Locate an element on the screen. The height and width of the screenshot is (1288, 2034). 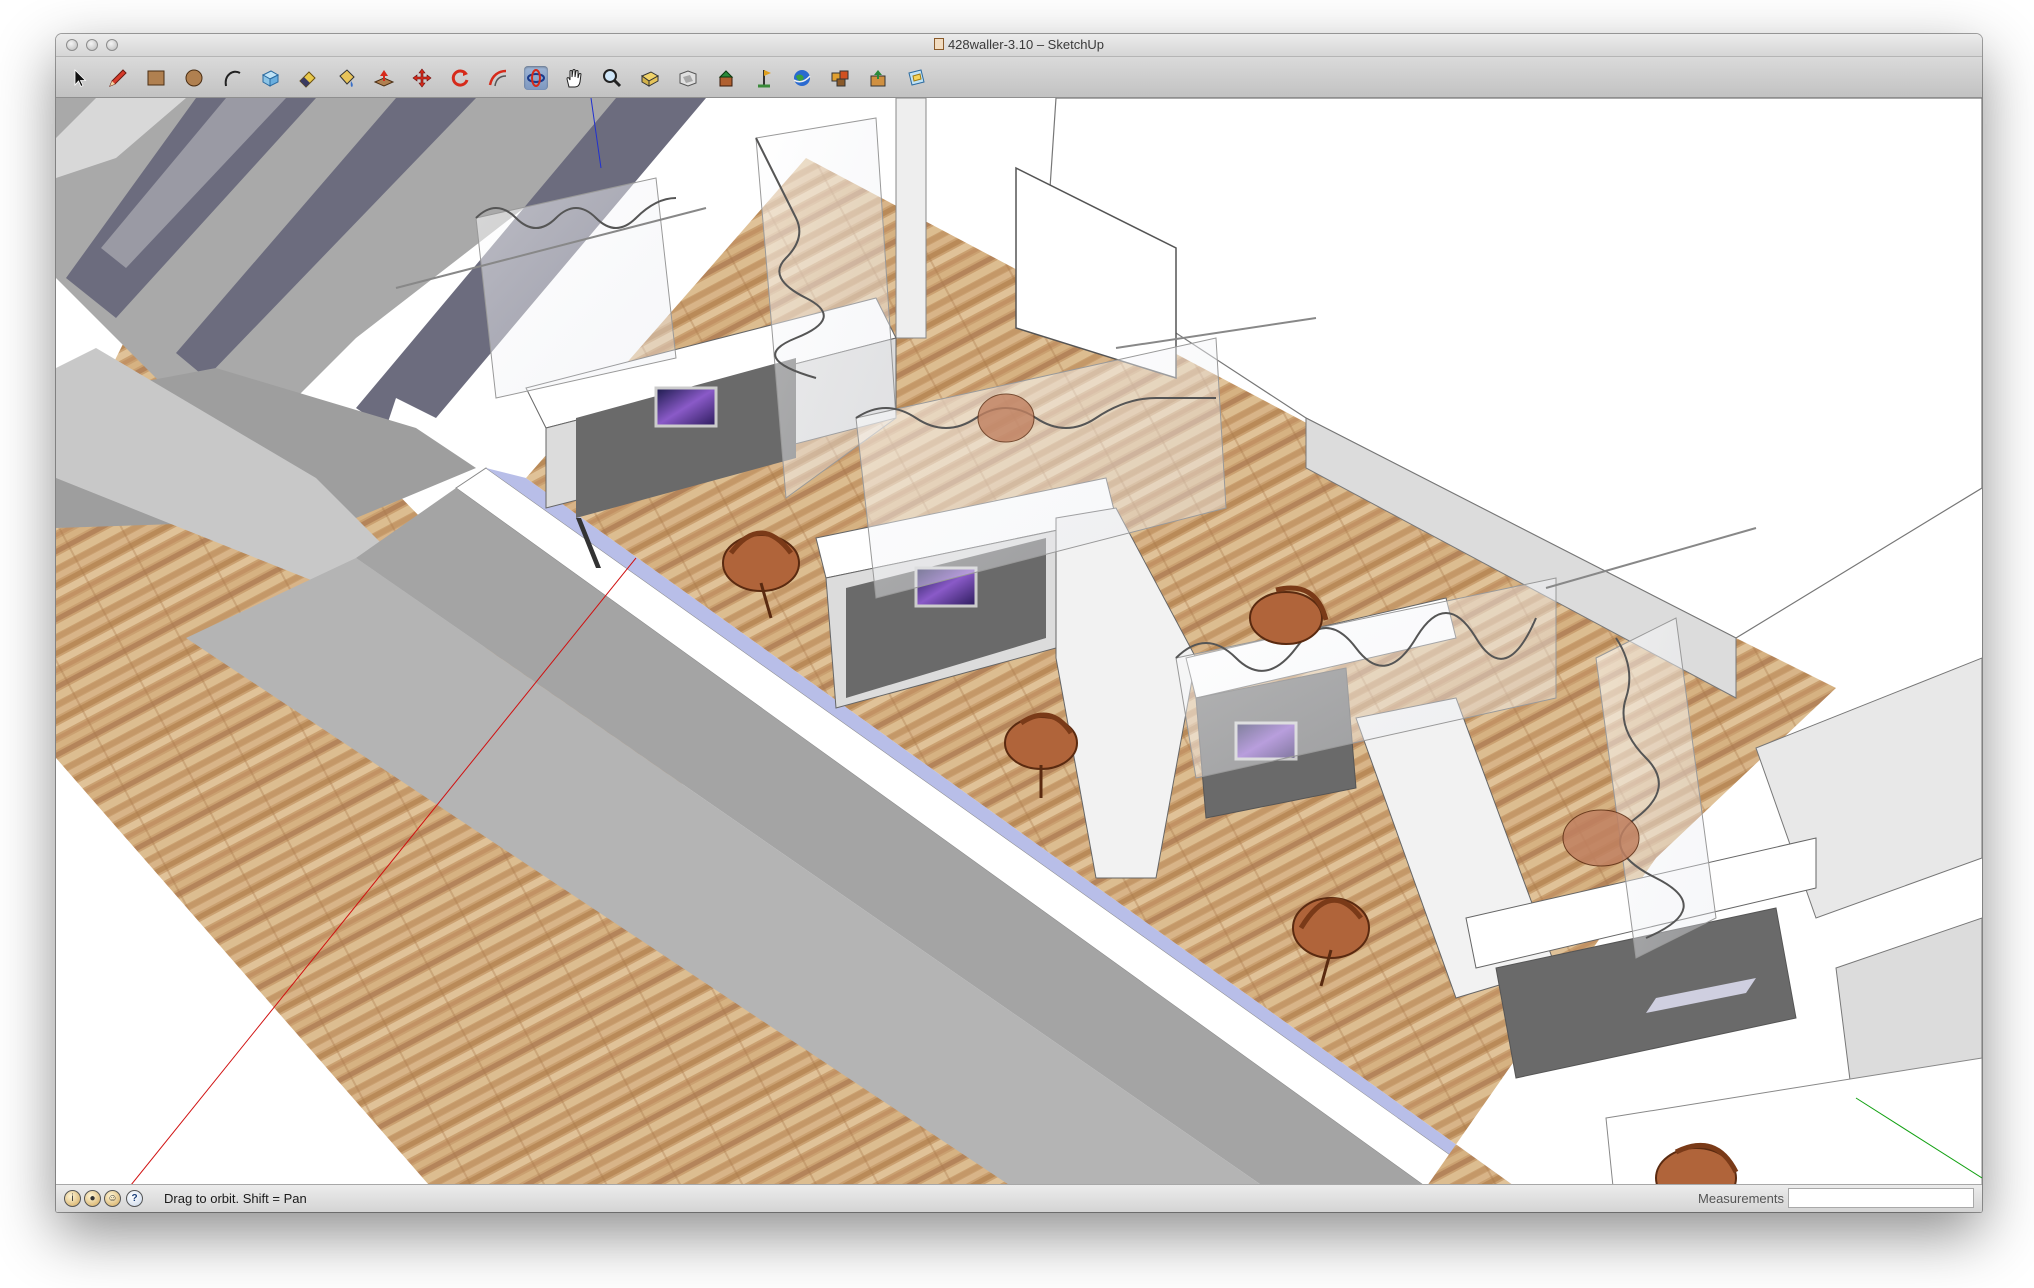
pillar-top is located at coordinates (911, 218).